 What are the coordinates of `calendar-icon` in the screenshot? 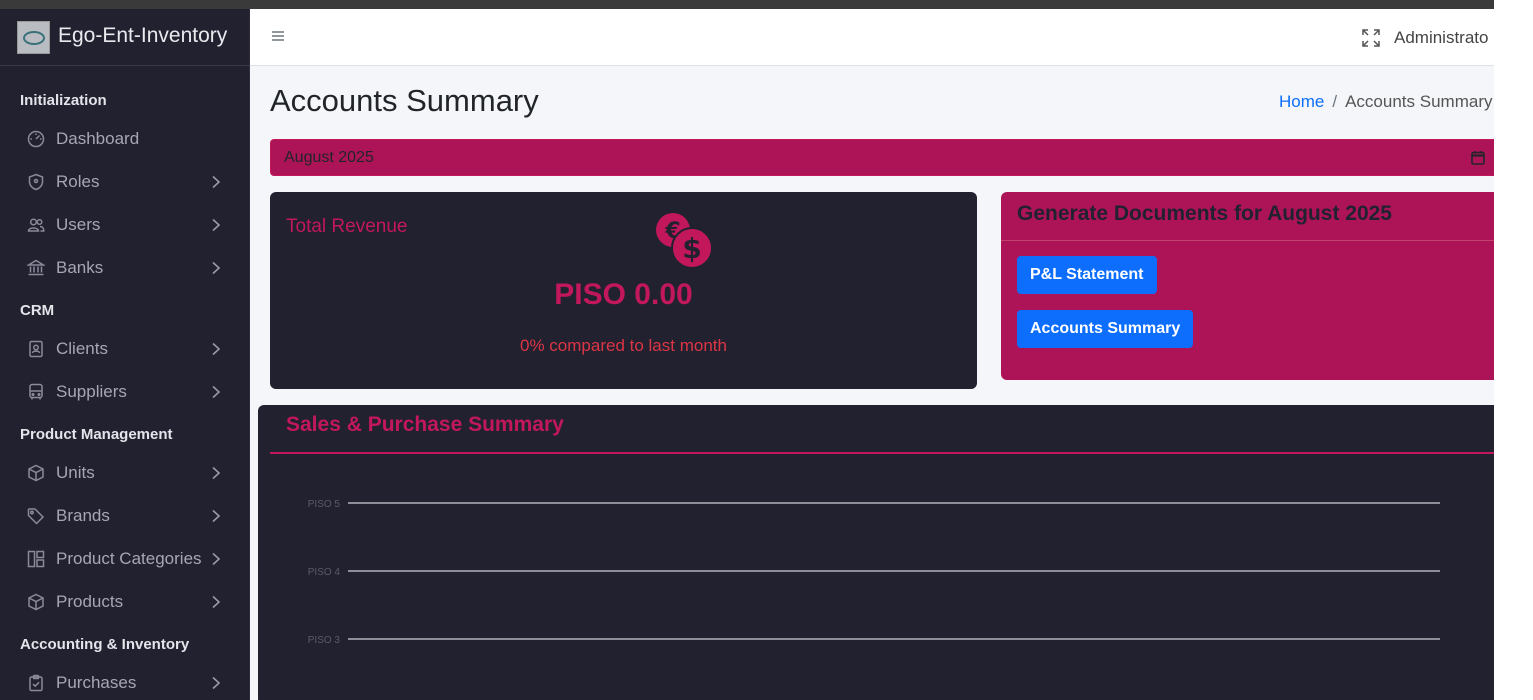 It's located at (1478, 157).